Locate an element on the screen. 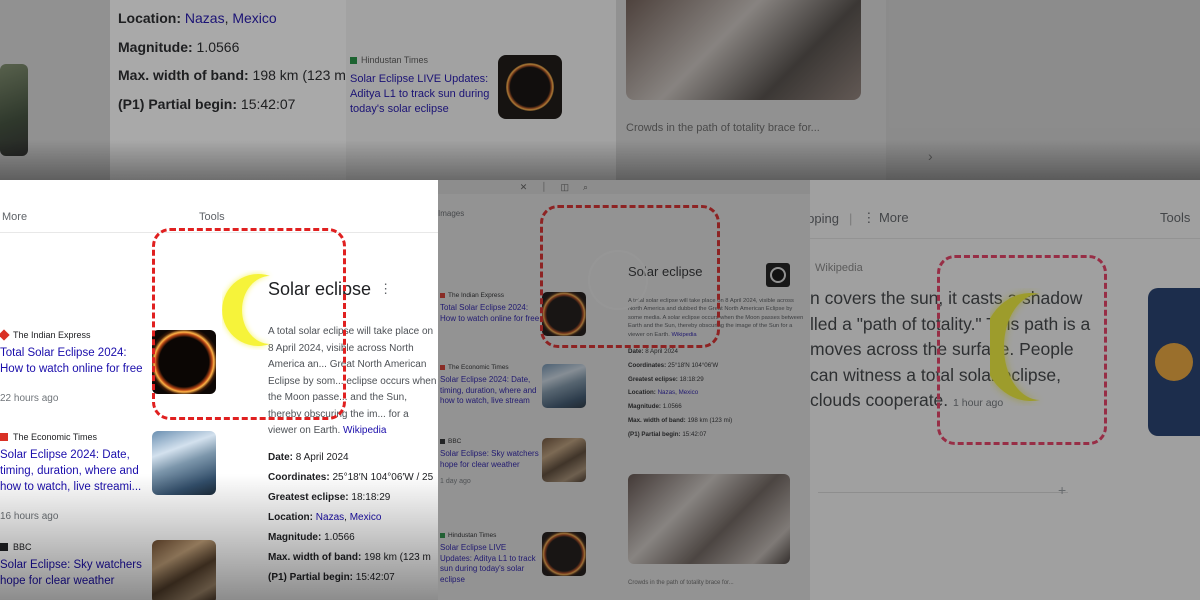 This screenshot has height=600, width=1200. plus-icon: + is located at coordinates (1062, 490).